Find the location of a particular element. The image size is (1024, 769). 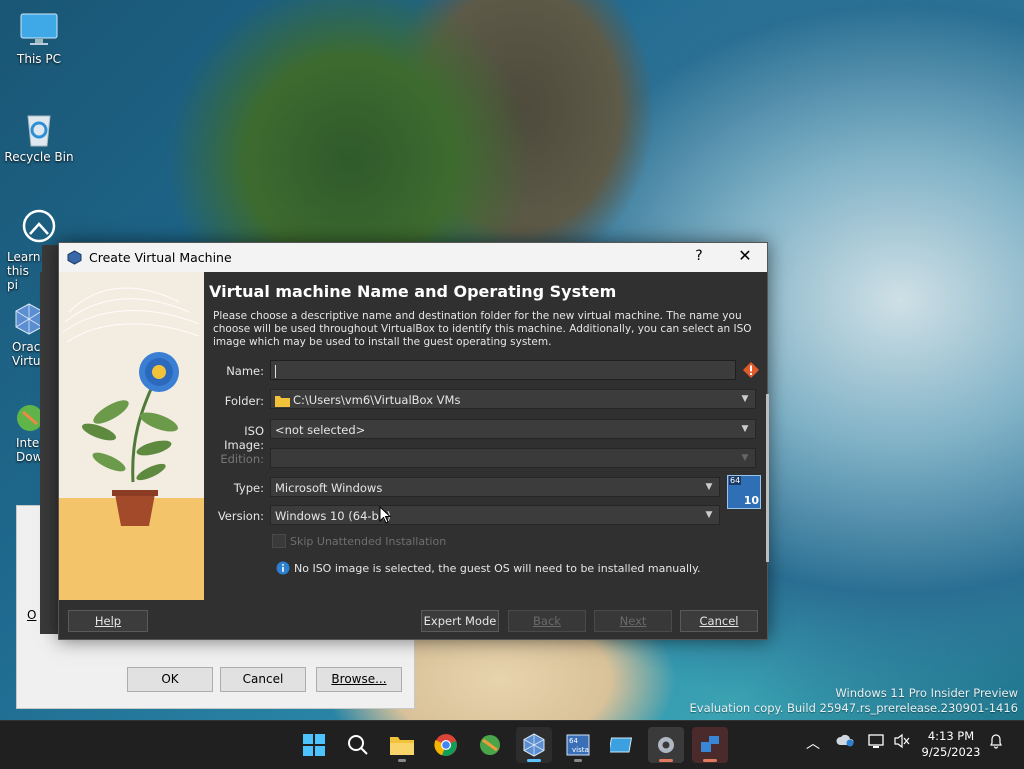

remote-desktop-icon is located at coordinates (710, 744).